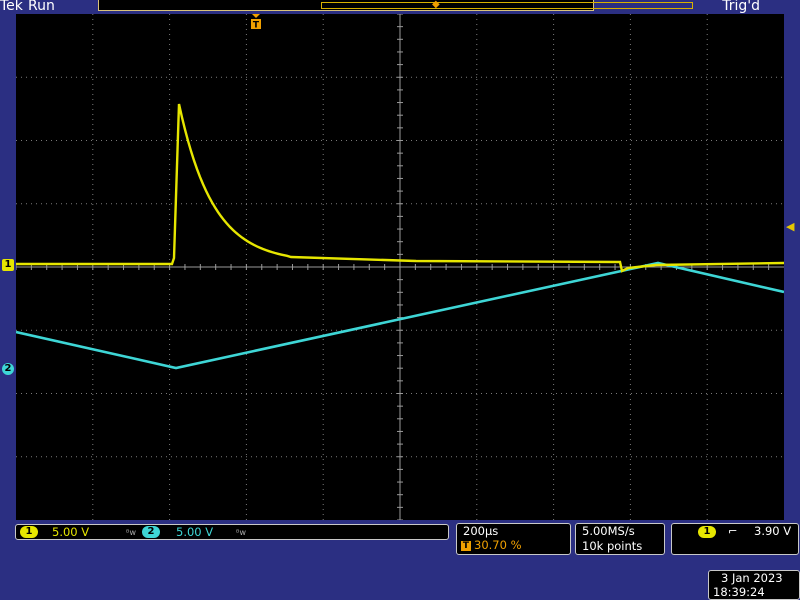 The width and height of the screenshot is (800, 600). What do you see at coordinates (790, 226) in the screenshot?
I see `trigger-level-arrow: ◀` at bounding box center [790, 226].